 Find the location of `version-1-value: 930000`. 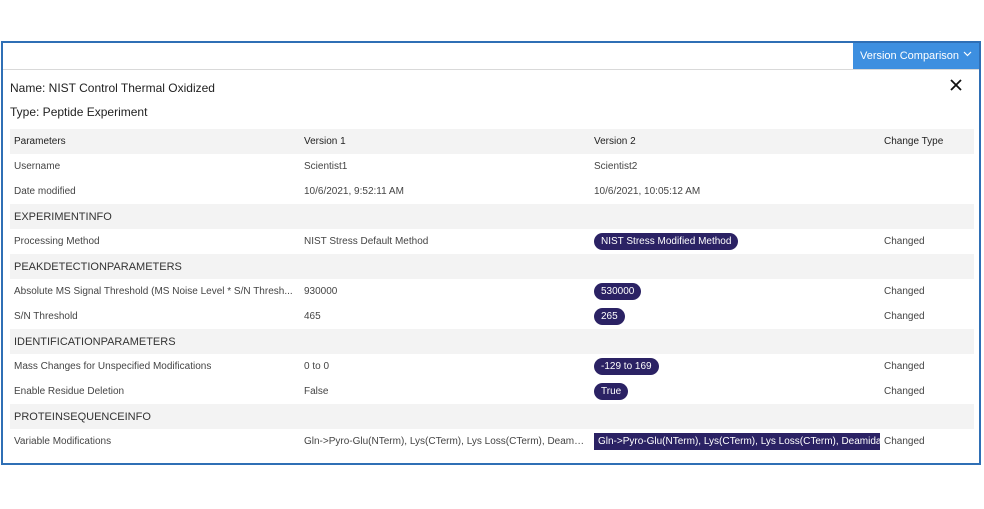

version-1-value: 930000 is located at coordinates (321, 291).